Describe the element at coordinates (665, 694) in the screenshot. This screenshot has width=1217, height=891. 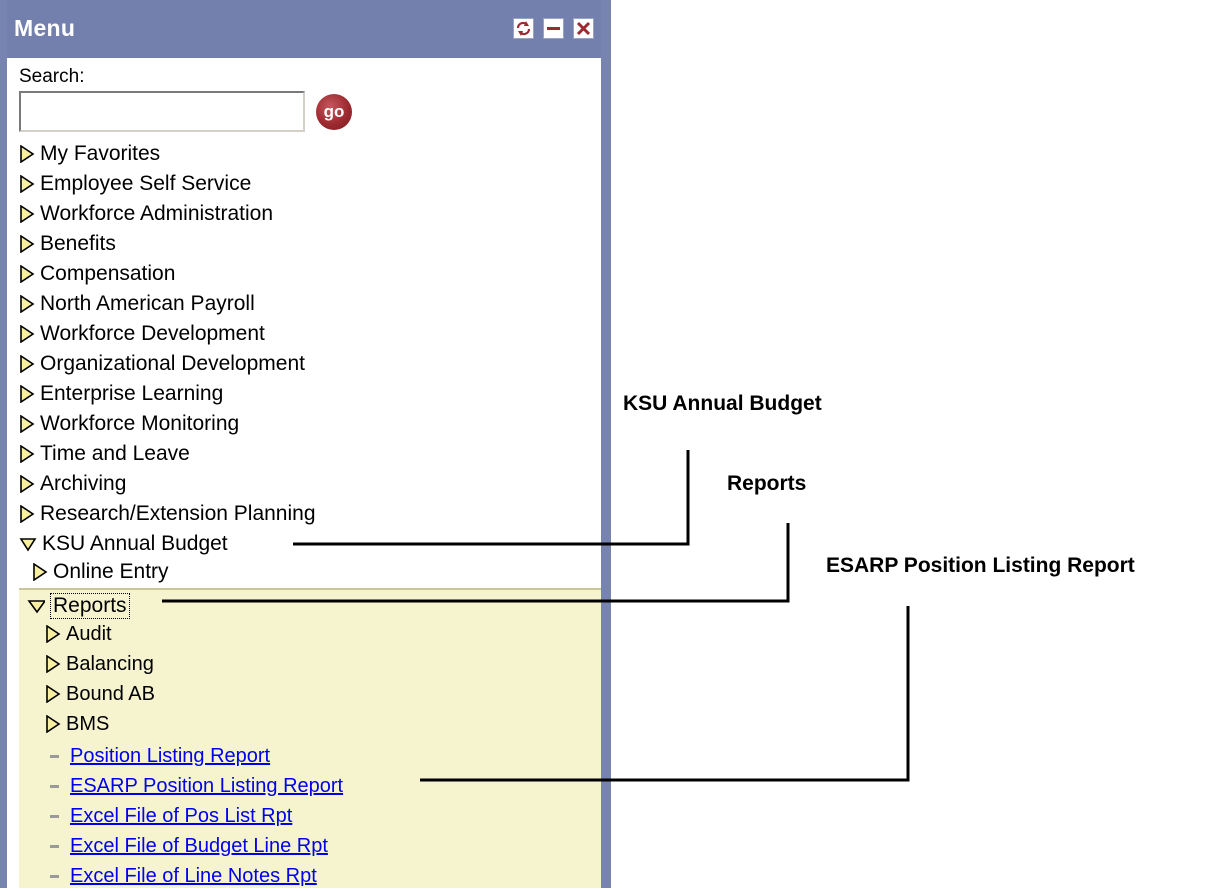
I see `connector-esarp` at that location.